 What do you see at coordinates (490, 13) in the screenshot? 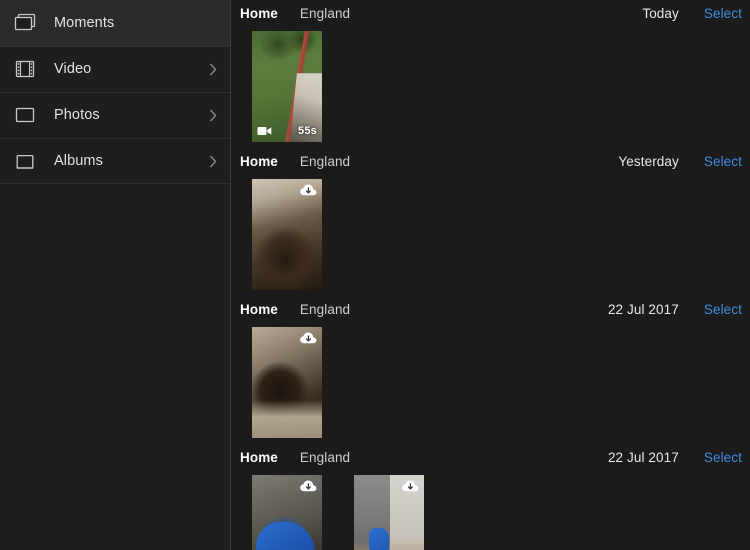
I see `moment-header: Home England Today Select` at bounding box center [490, 13].